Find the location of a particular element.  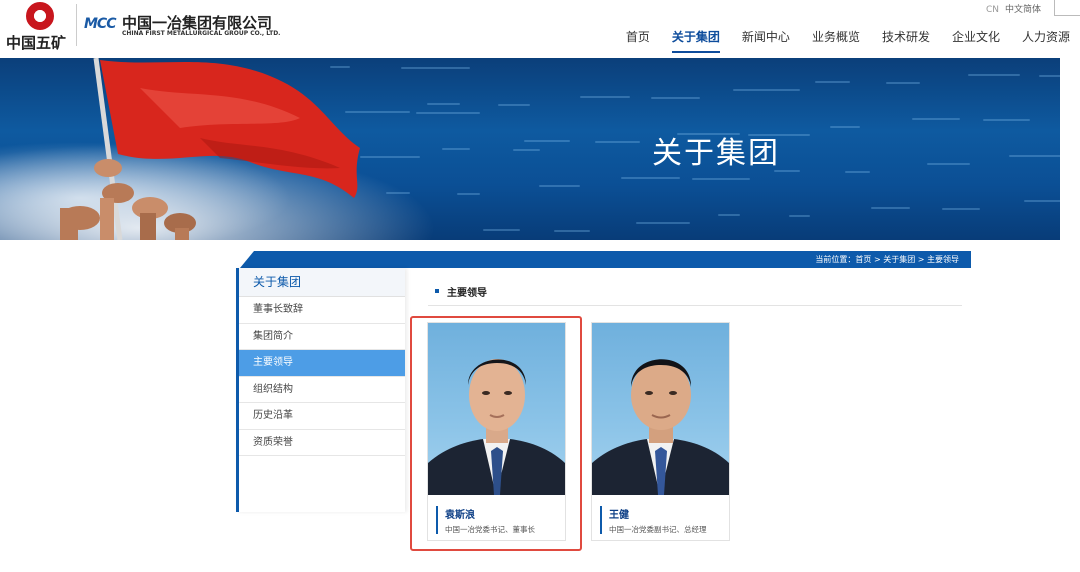

mcc-mark-icon: MCC is located at coordinates (100, 24).